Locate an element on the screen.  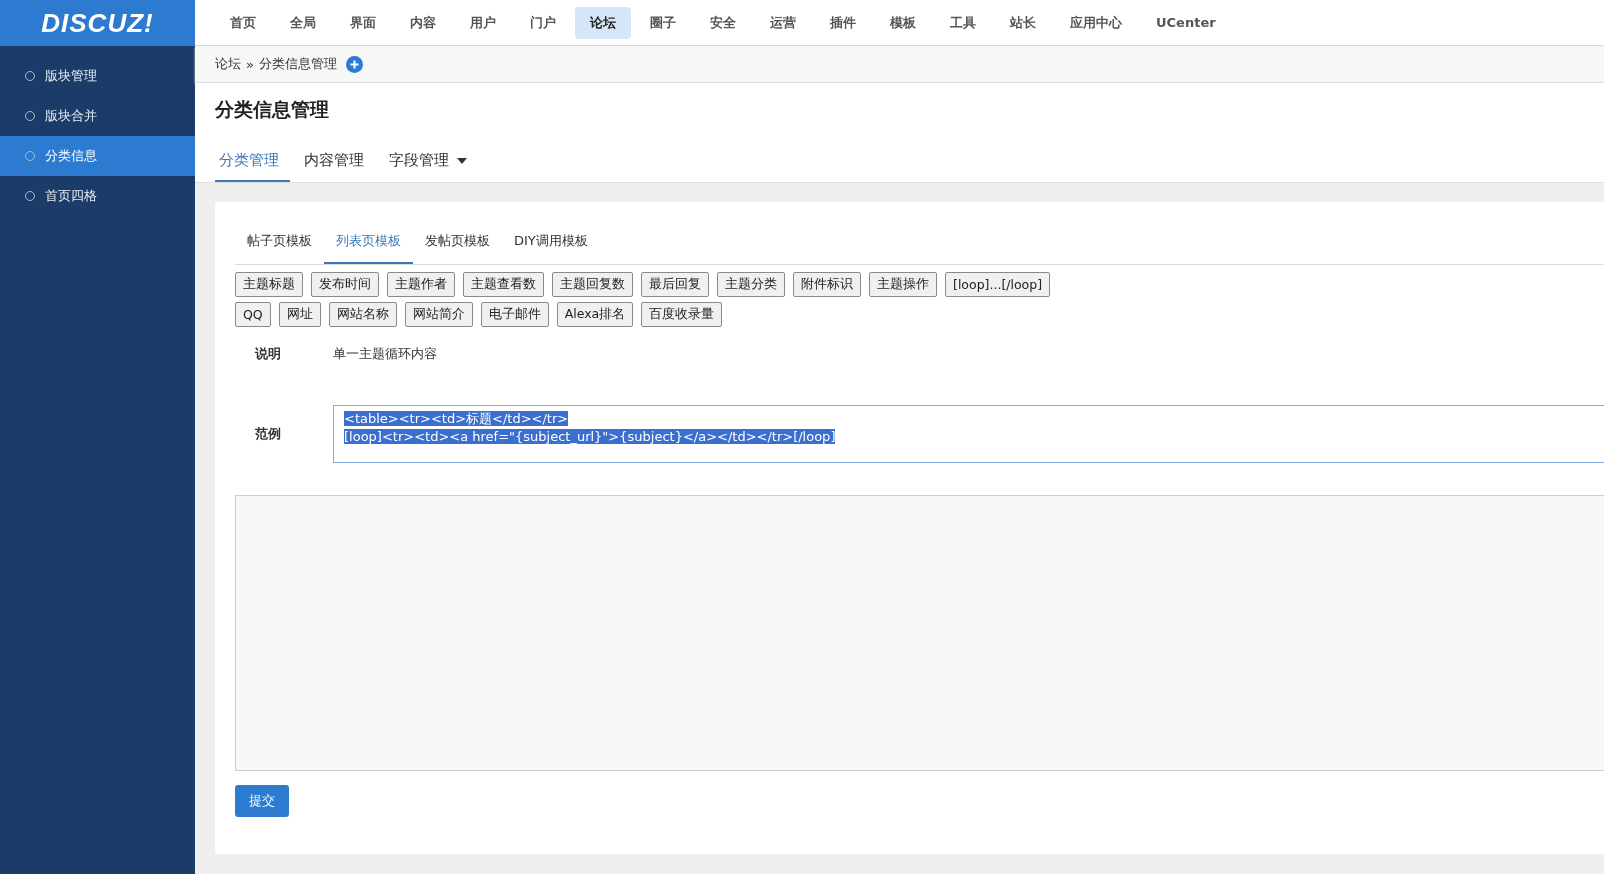
breadcrumb-current: 分类信息管理 is located at coordinates (297, 64).